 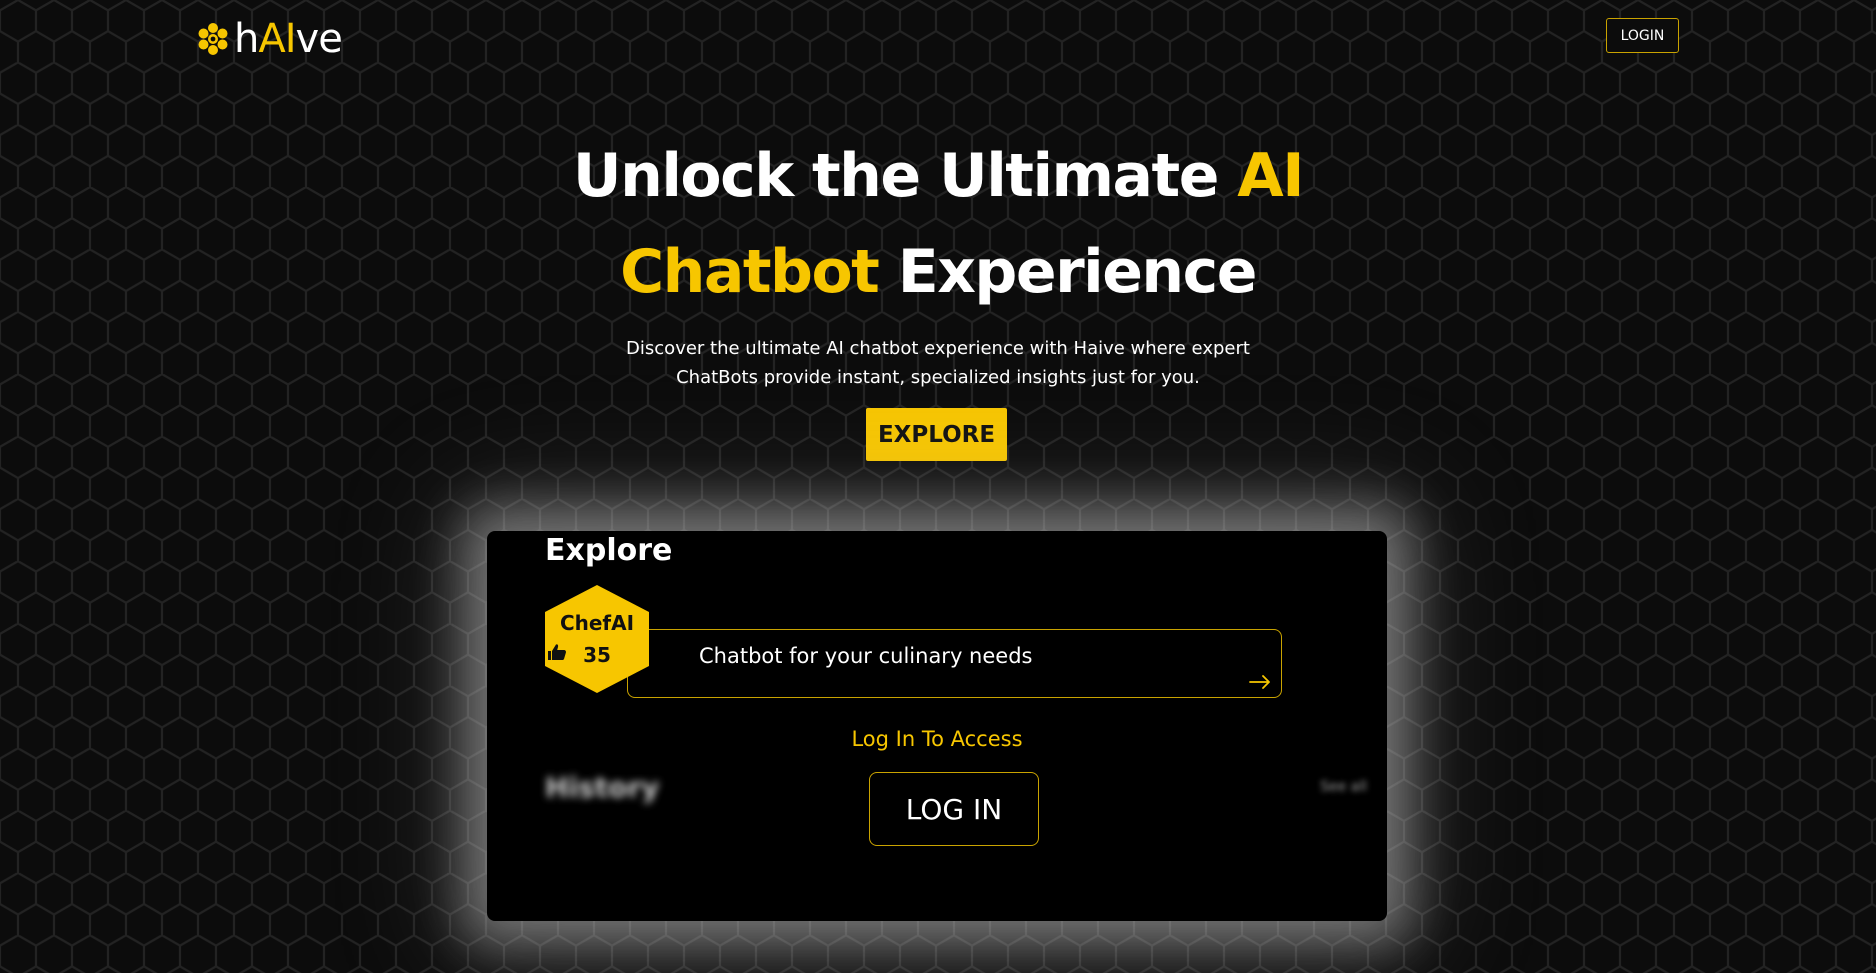 What do you see at coordinates (319, 39) in the screenshot?
I see `logo-suffix: ve` at bounding box center [319, 39].